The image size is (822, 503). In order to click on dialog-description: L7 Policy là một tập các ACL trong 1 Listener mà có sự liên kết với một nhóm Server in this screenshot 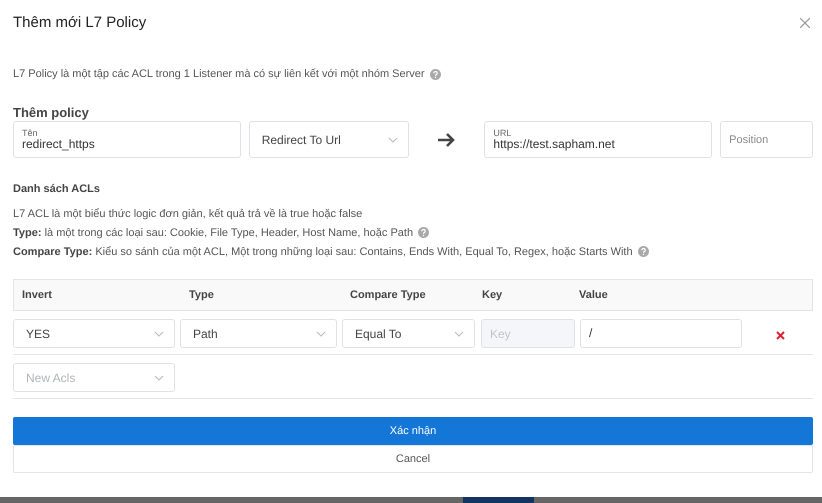, I will do `click(219, 74)`.